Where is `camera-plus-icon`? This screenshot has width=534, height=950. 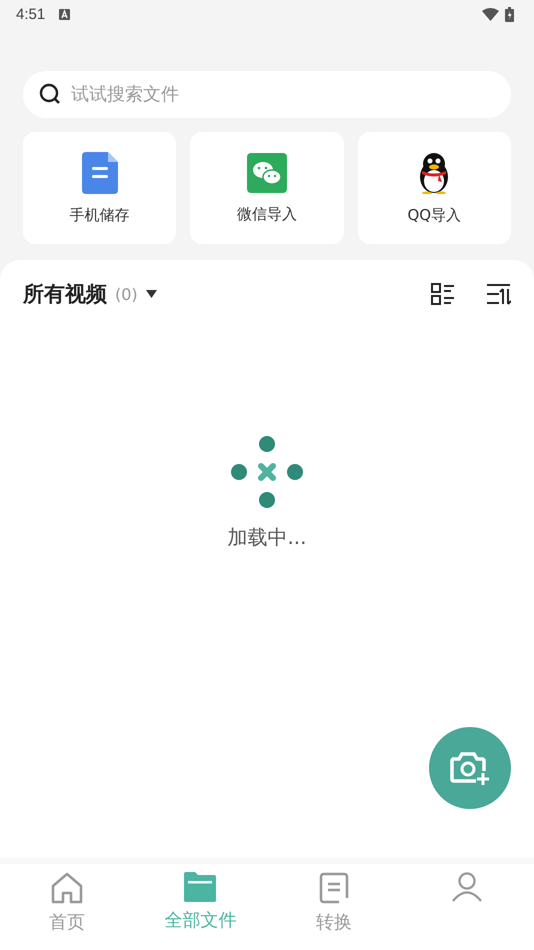 camera-plus-icon is located at coordinates (470, 768).